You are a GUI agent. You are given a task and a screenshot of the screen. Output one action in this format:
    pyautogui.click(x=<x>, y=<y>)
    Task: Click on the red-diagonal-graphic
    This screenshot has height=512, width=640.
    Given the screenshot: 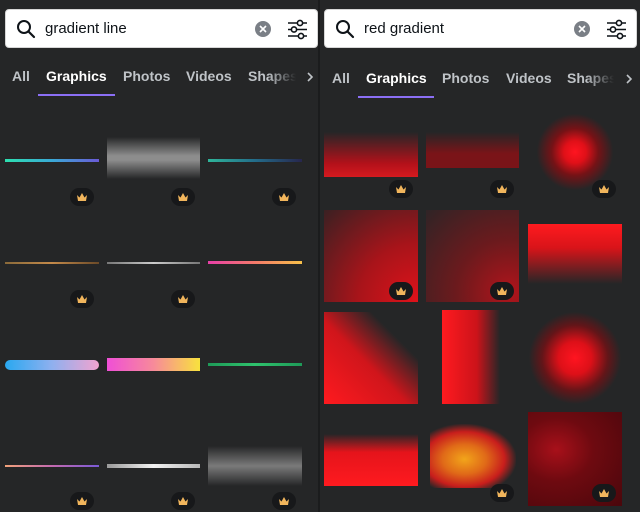 What is the action you would take?
    pyautogui.click(x=371, y=358)
    